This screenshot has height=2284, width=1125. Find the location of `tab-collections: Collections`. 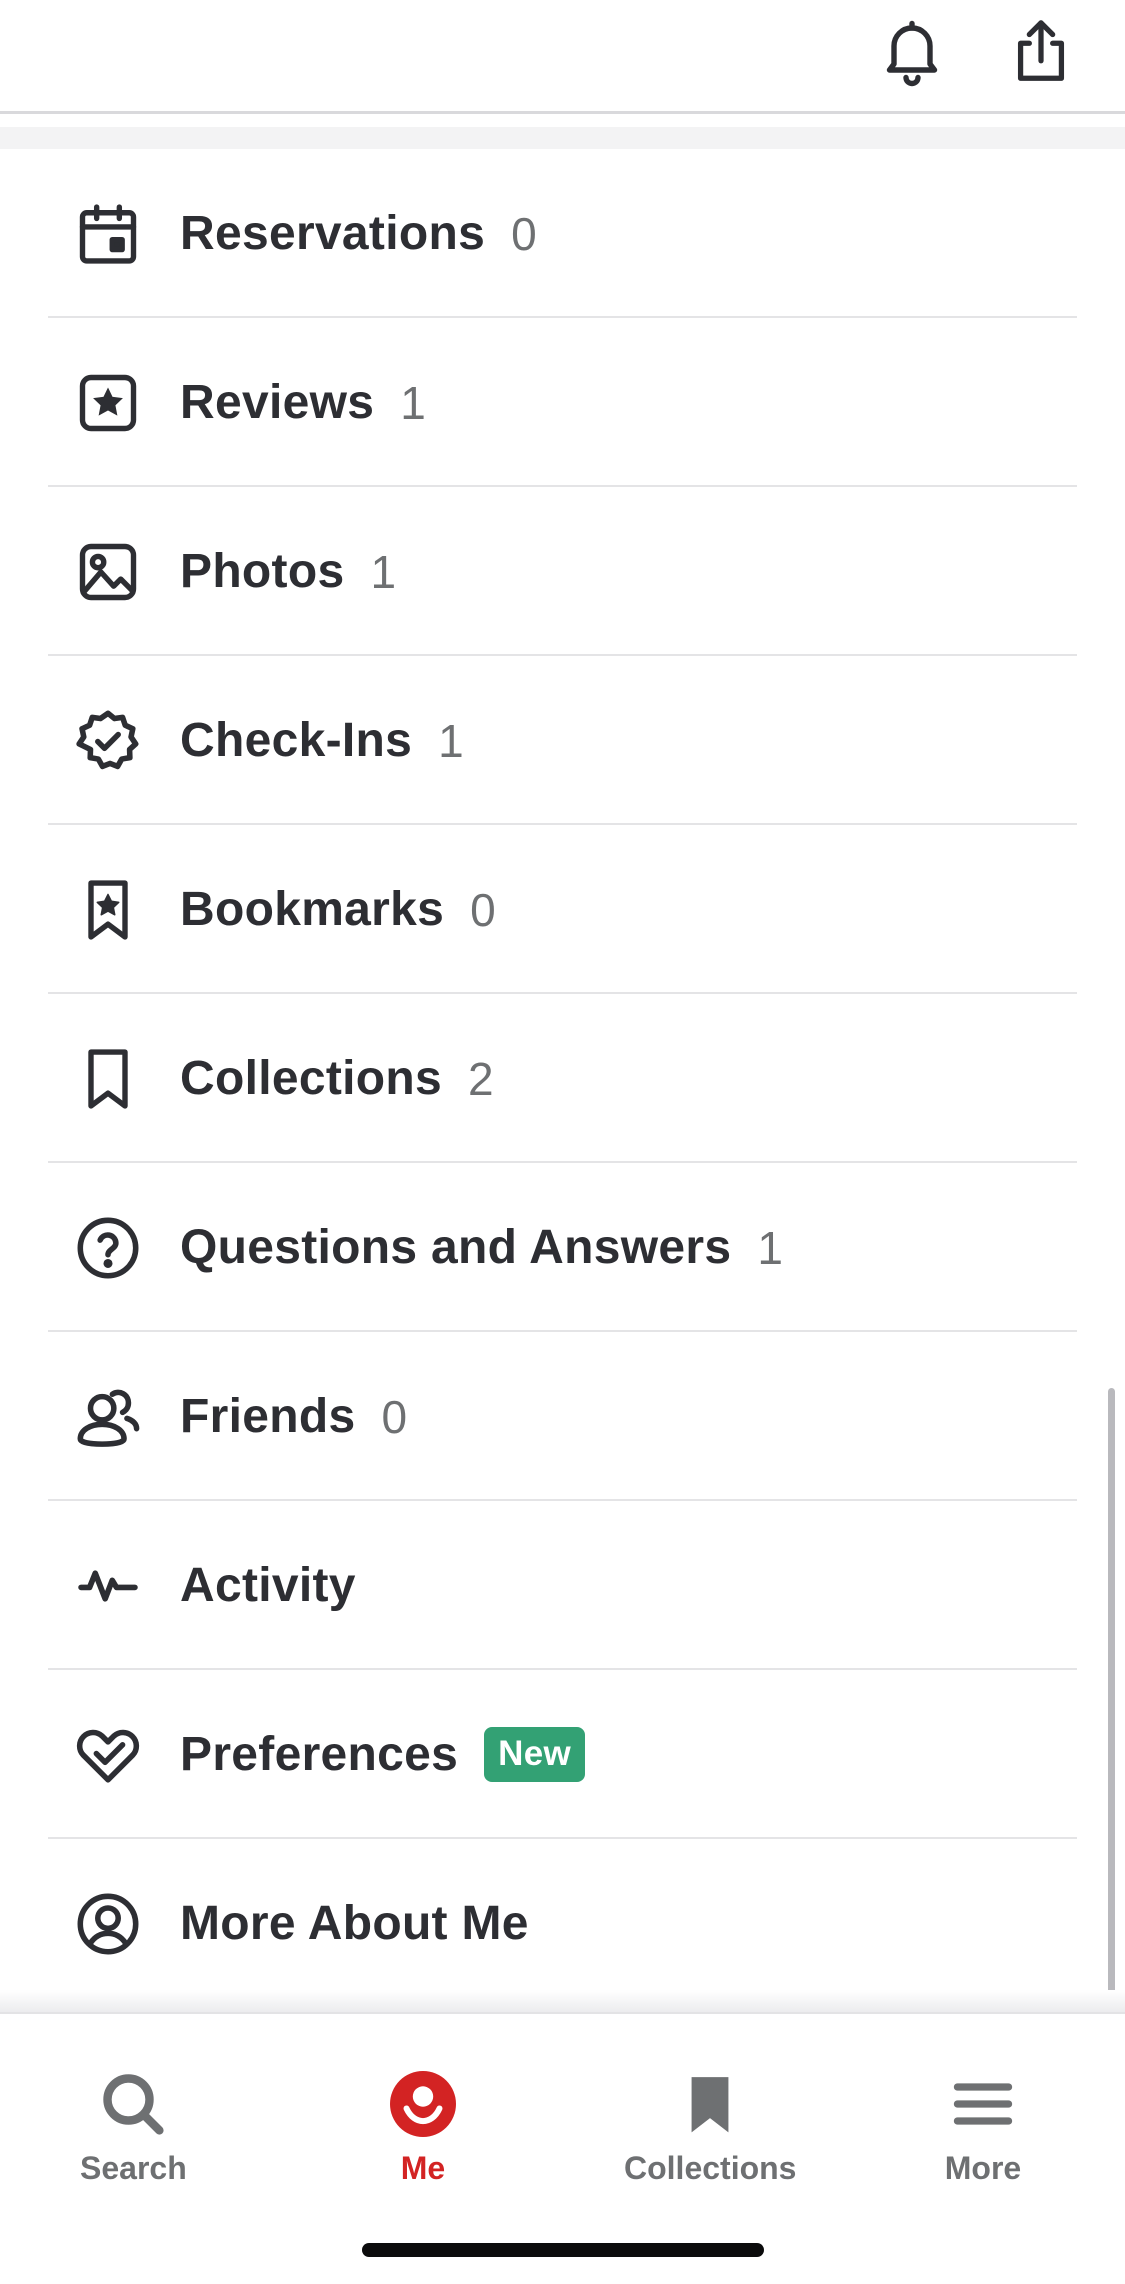

tab-collections: Collections is located at coordinates (710, 2125).